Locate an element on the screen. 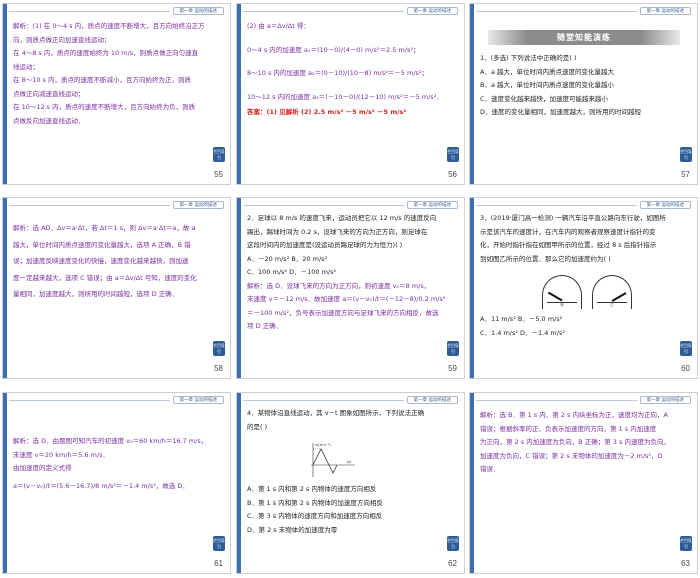 Image resolution: width=700 pixels, height=578 pixels. slide-number: 58 is located at coordinates (218, 368).